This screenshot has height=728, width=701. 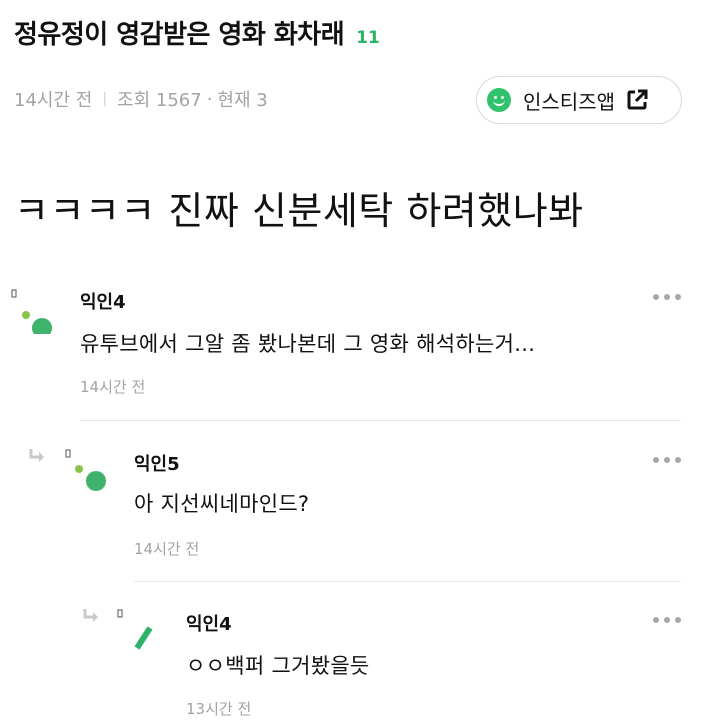 I want to click on comment-count-badge: 11, so click(x=368, y=38).